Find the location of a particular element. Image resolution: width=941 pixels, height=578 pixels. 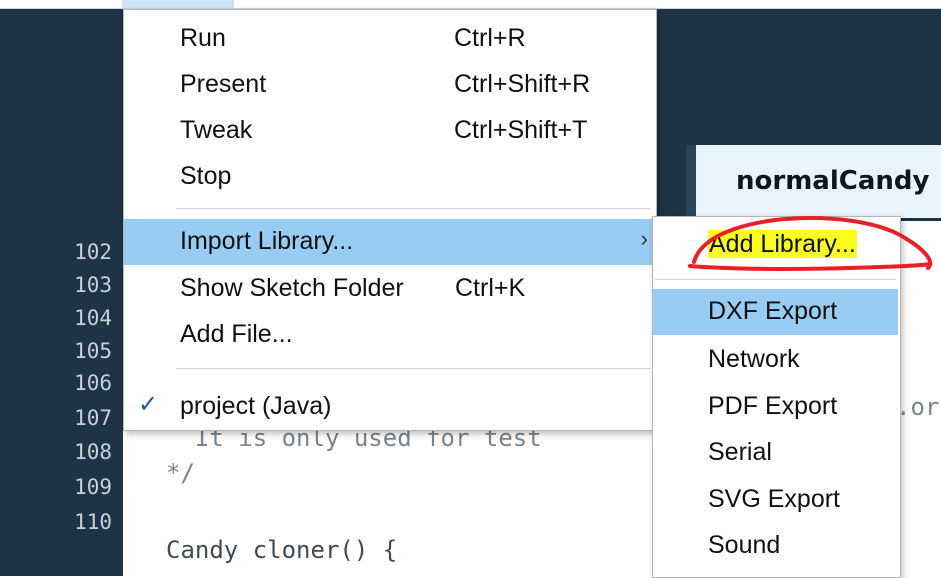

line-number: 108 is located at coordinates (93, 452).